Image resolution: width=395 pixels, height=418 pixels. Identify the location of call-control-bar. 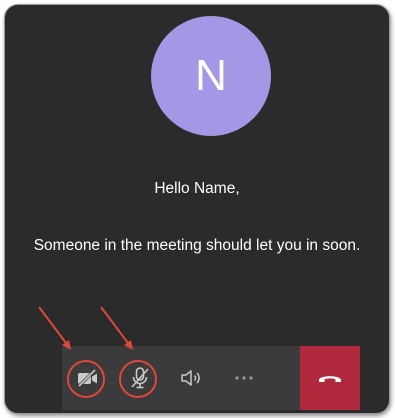
(211, 378).